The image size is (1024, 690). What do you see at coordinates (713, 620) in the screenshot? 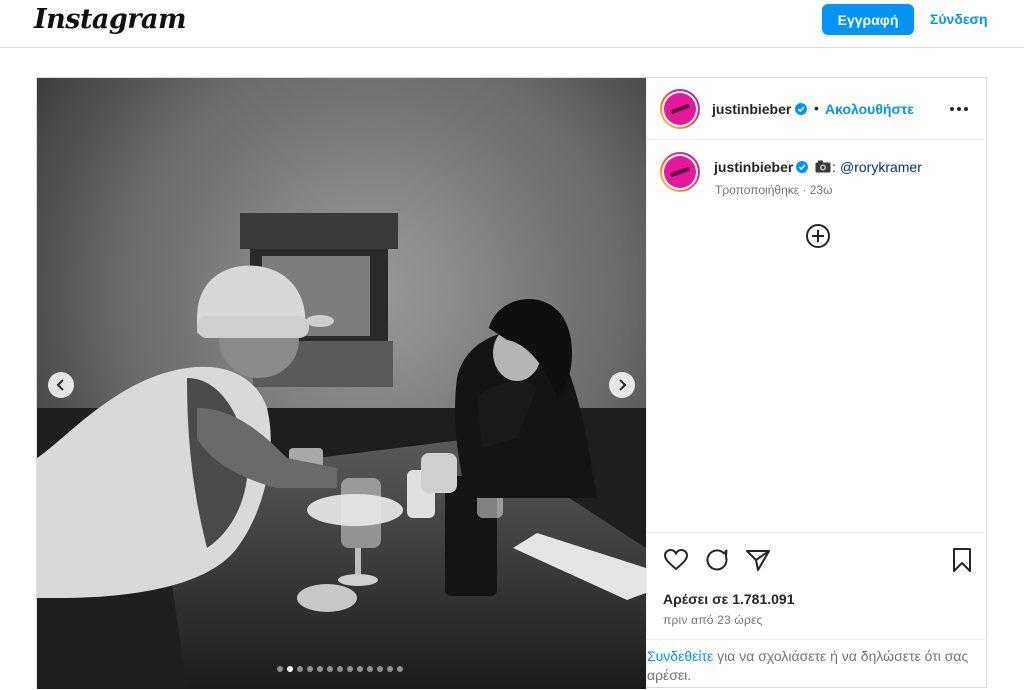
I see `post-timestamp: πριν από 23 ώρες` at bounding box center [713, 620].